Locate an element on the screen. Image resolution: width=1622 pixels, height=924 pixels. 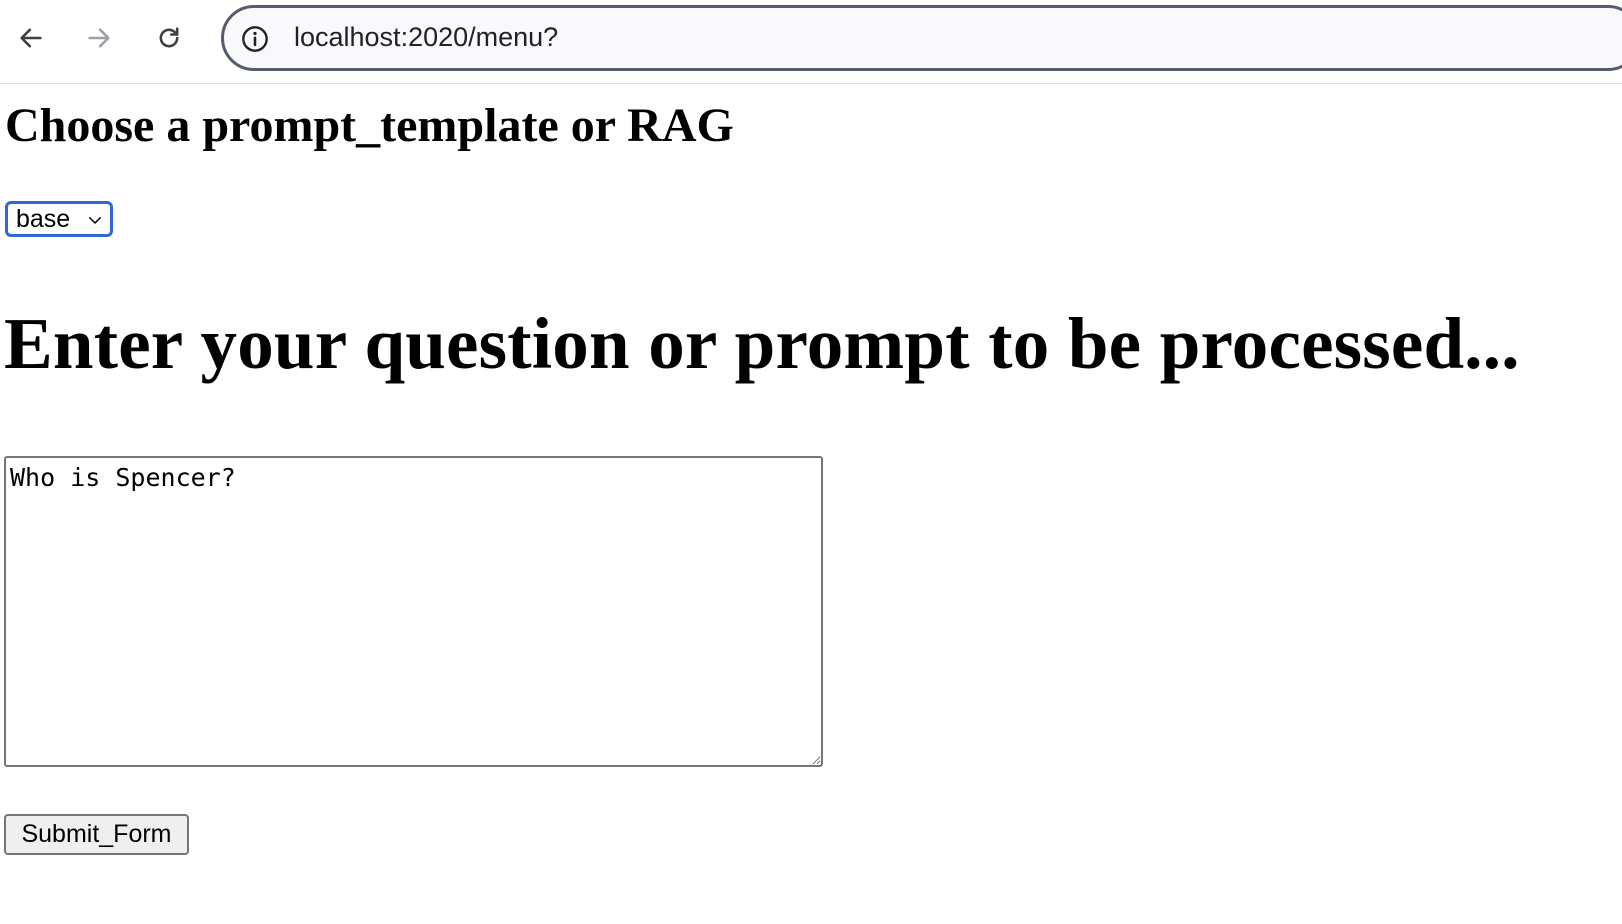
template-select: base is located at coordinates (59, 219).